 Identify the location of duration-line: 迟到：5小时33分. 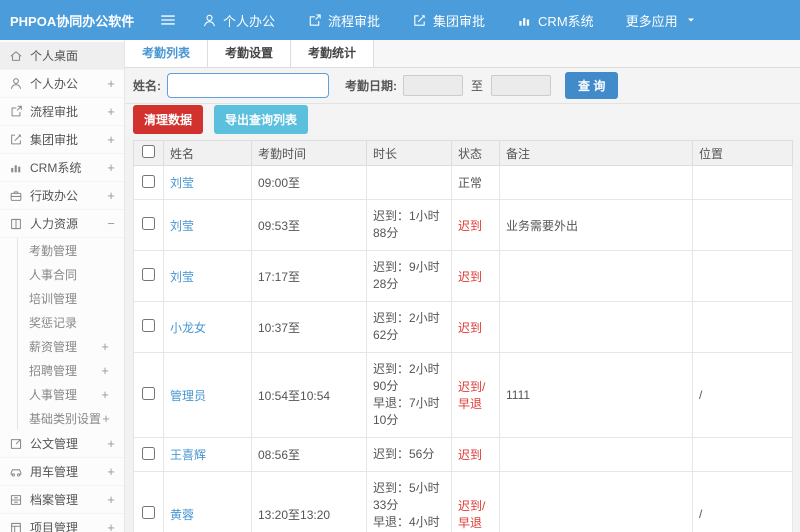
(406, 496).